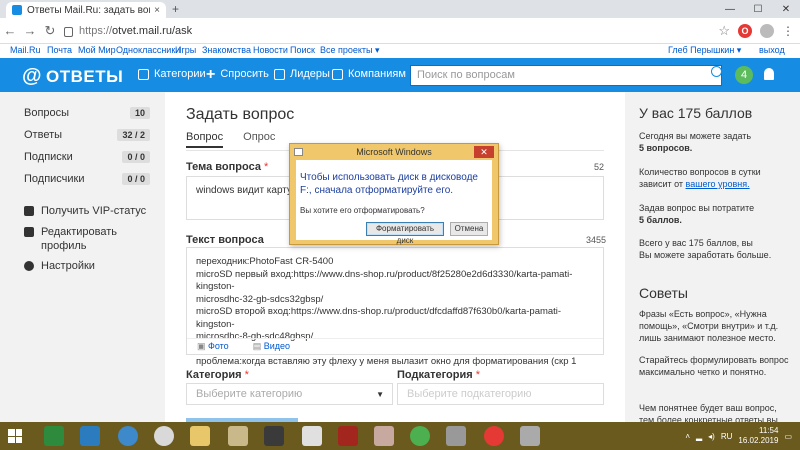  What do you see at coordinates (769, 74) in the screenshot?
I see `bell-icon` at bounding box center [769, 74].